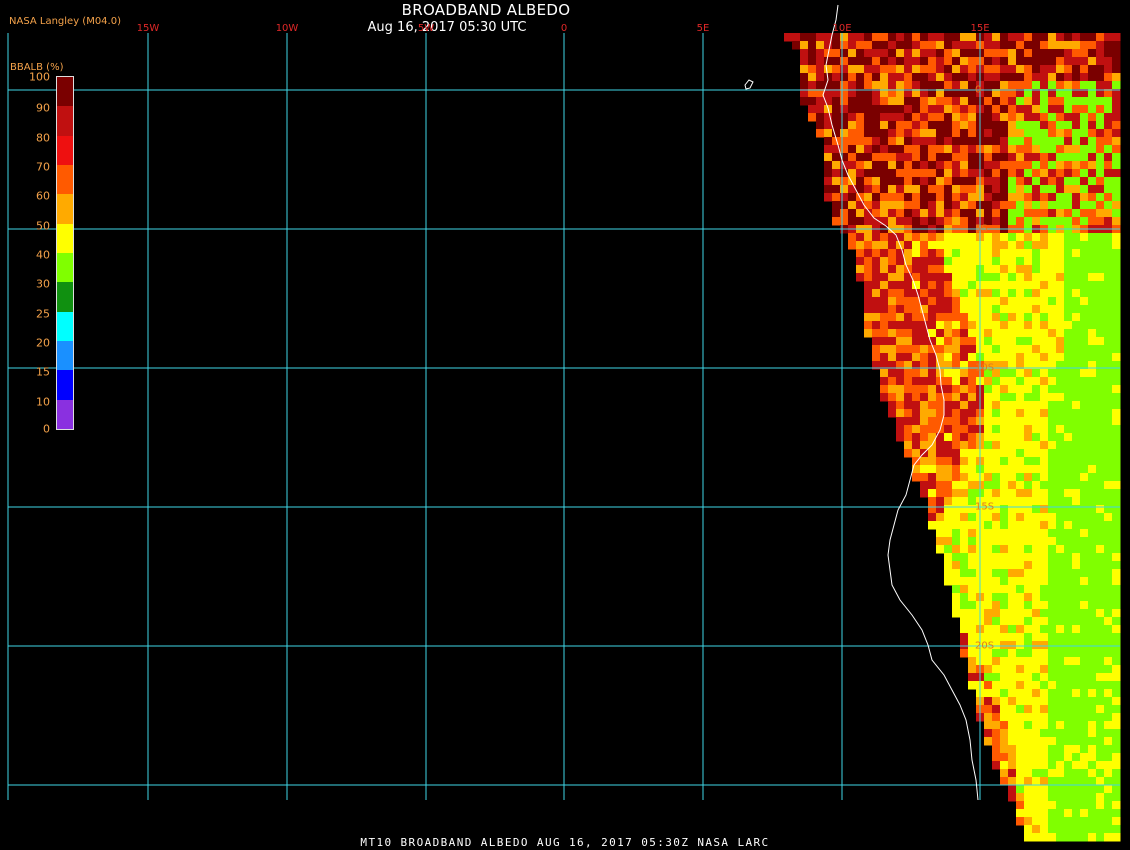  Describe the element at coordinates (287, 28) in the screenshot. I see `lon-label-10W: 10W` at that location.